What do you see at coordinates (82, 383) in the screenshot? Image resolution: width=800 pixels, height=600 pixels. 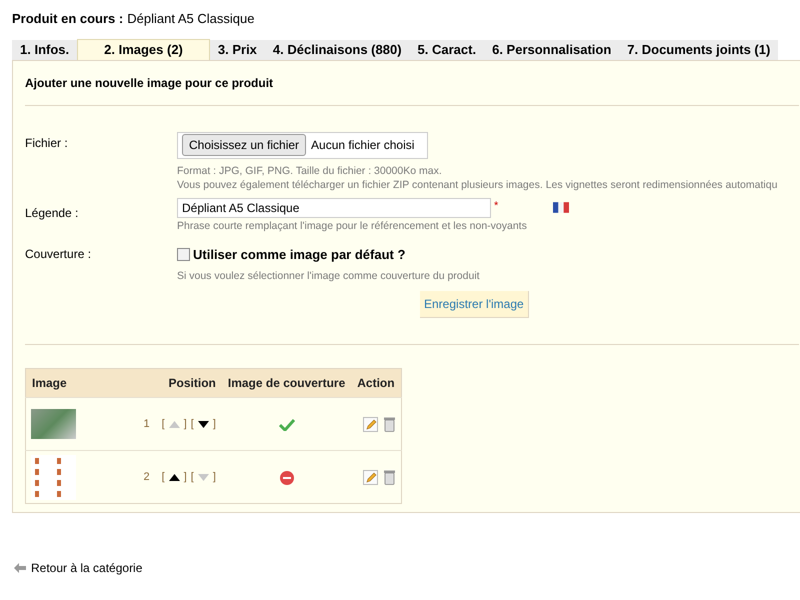 I see `column-header: Image` at bounding box center [82, 383].